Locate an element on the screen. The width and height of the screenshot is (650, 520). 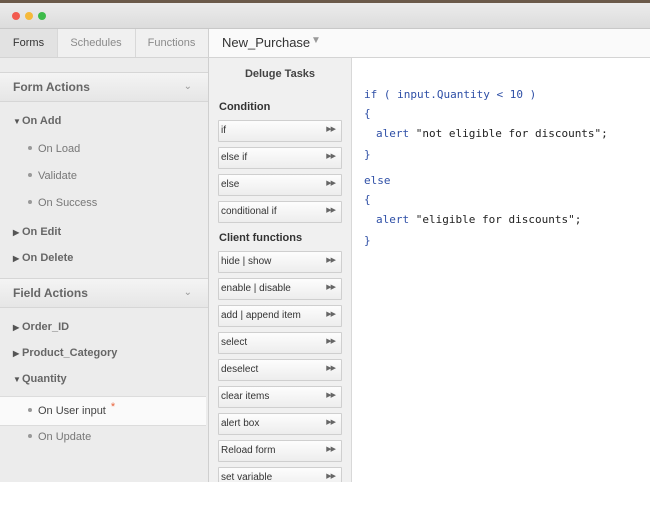
sub-event-on-success: On Success is located at coordinates (62, 203).